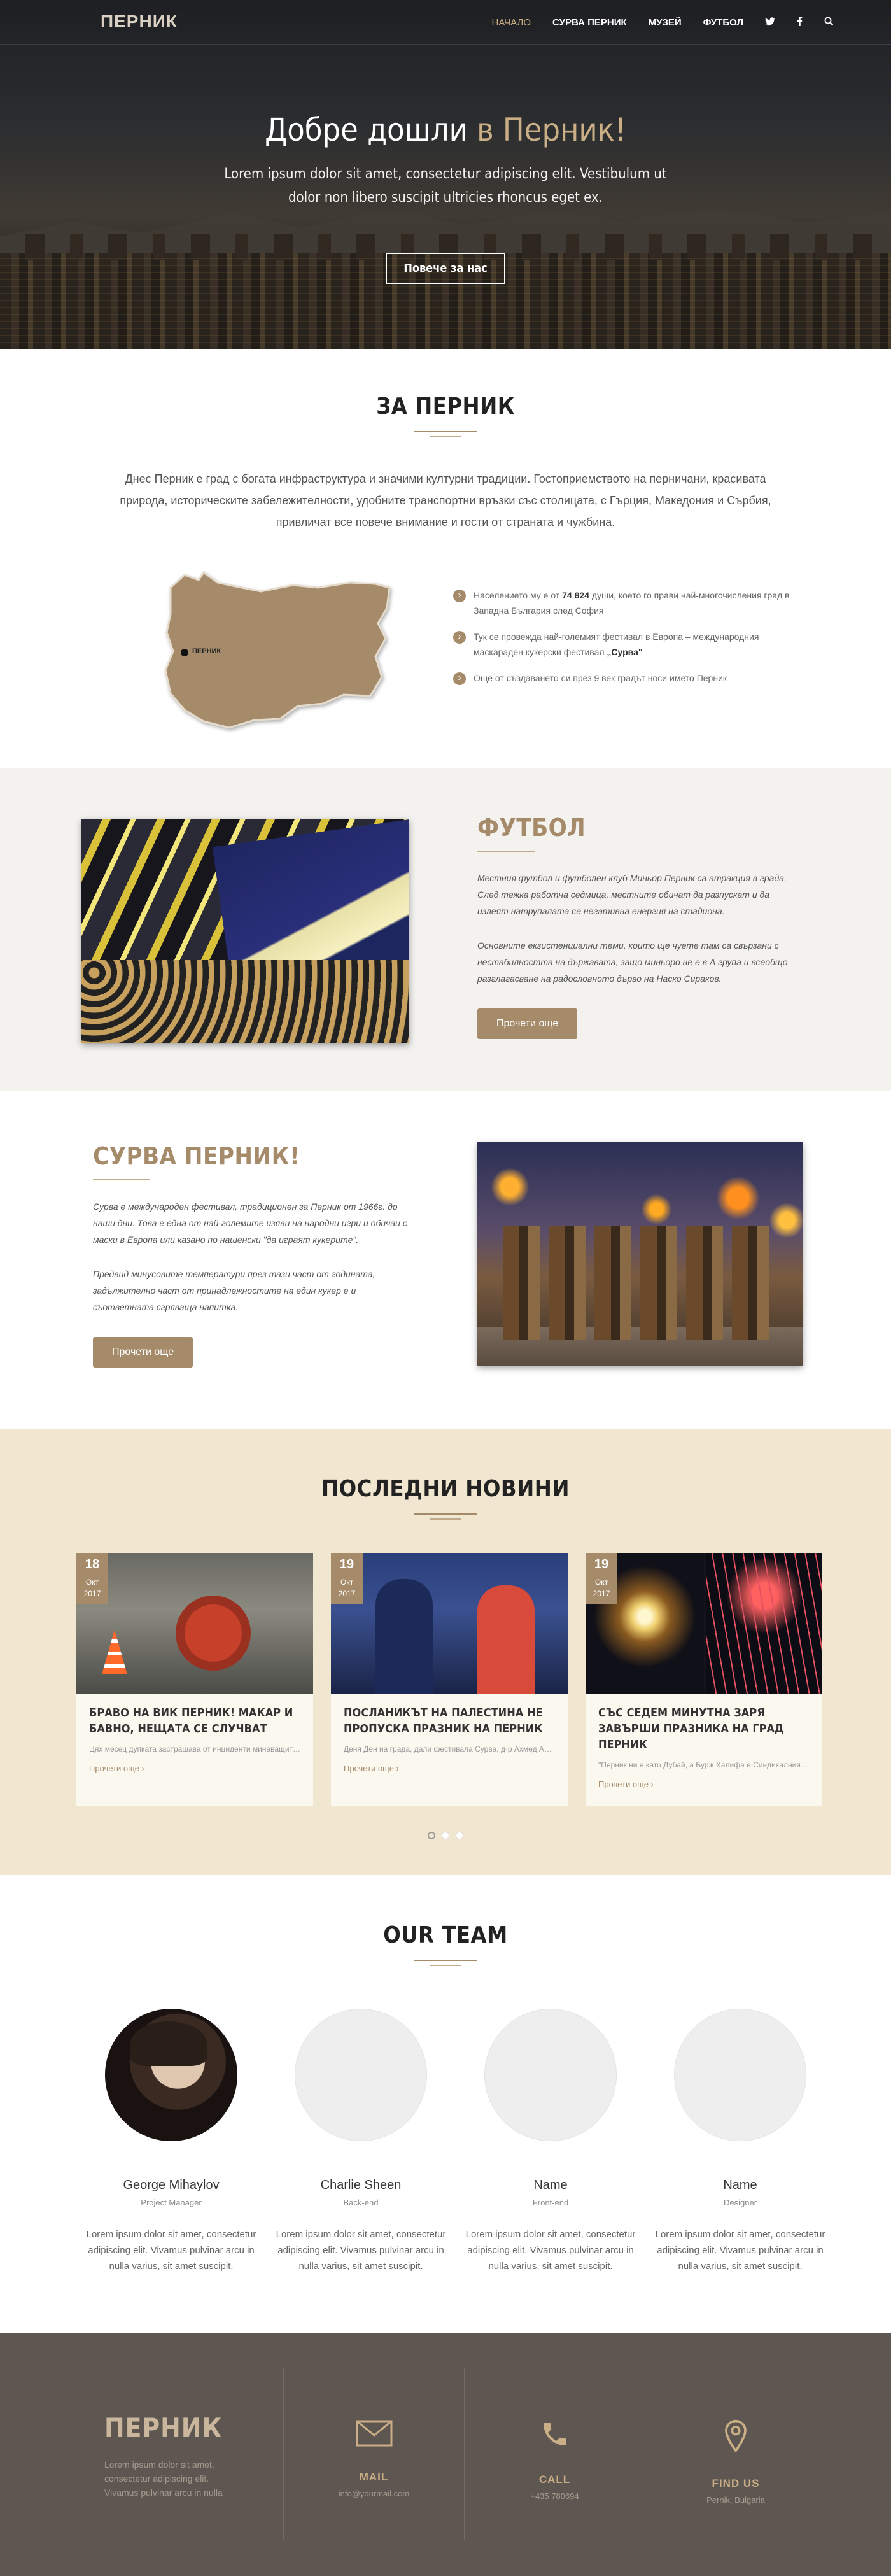  I want to click on member-role: Project Manager, so click(171, 2202).